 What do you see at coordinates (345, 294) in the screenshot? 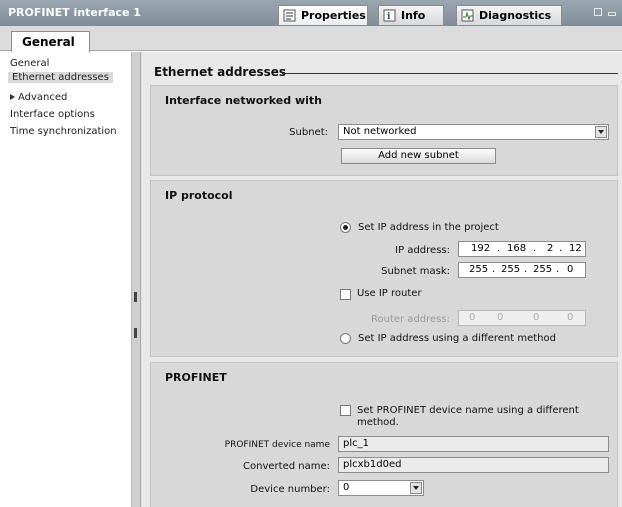
I see `use-ip-router-checkbox` at bounding box center [345, 294].